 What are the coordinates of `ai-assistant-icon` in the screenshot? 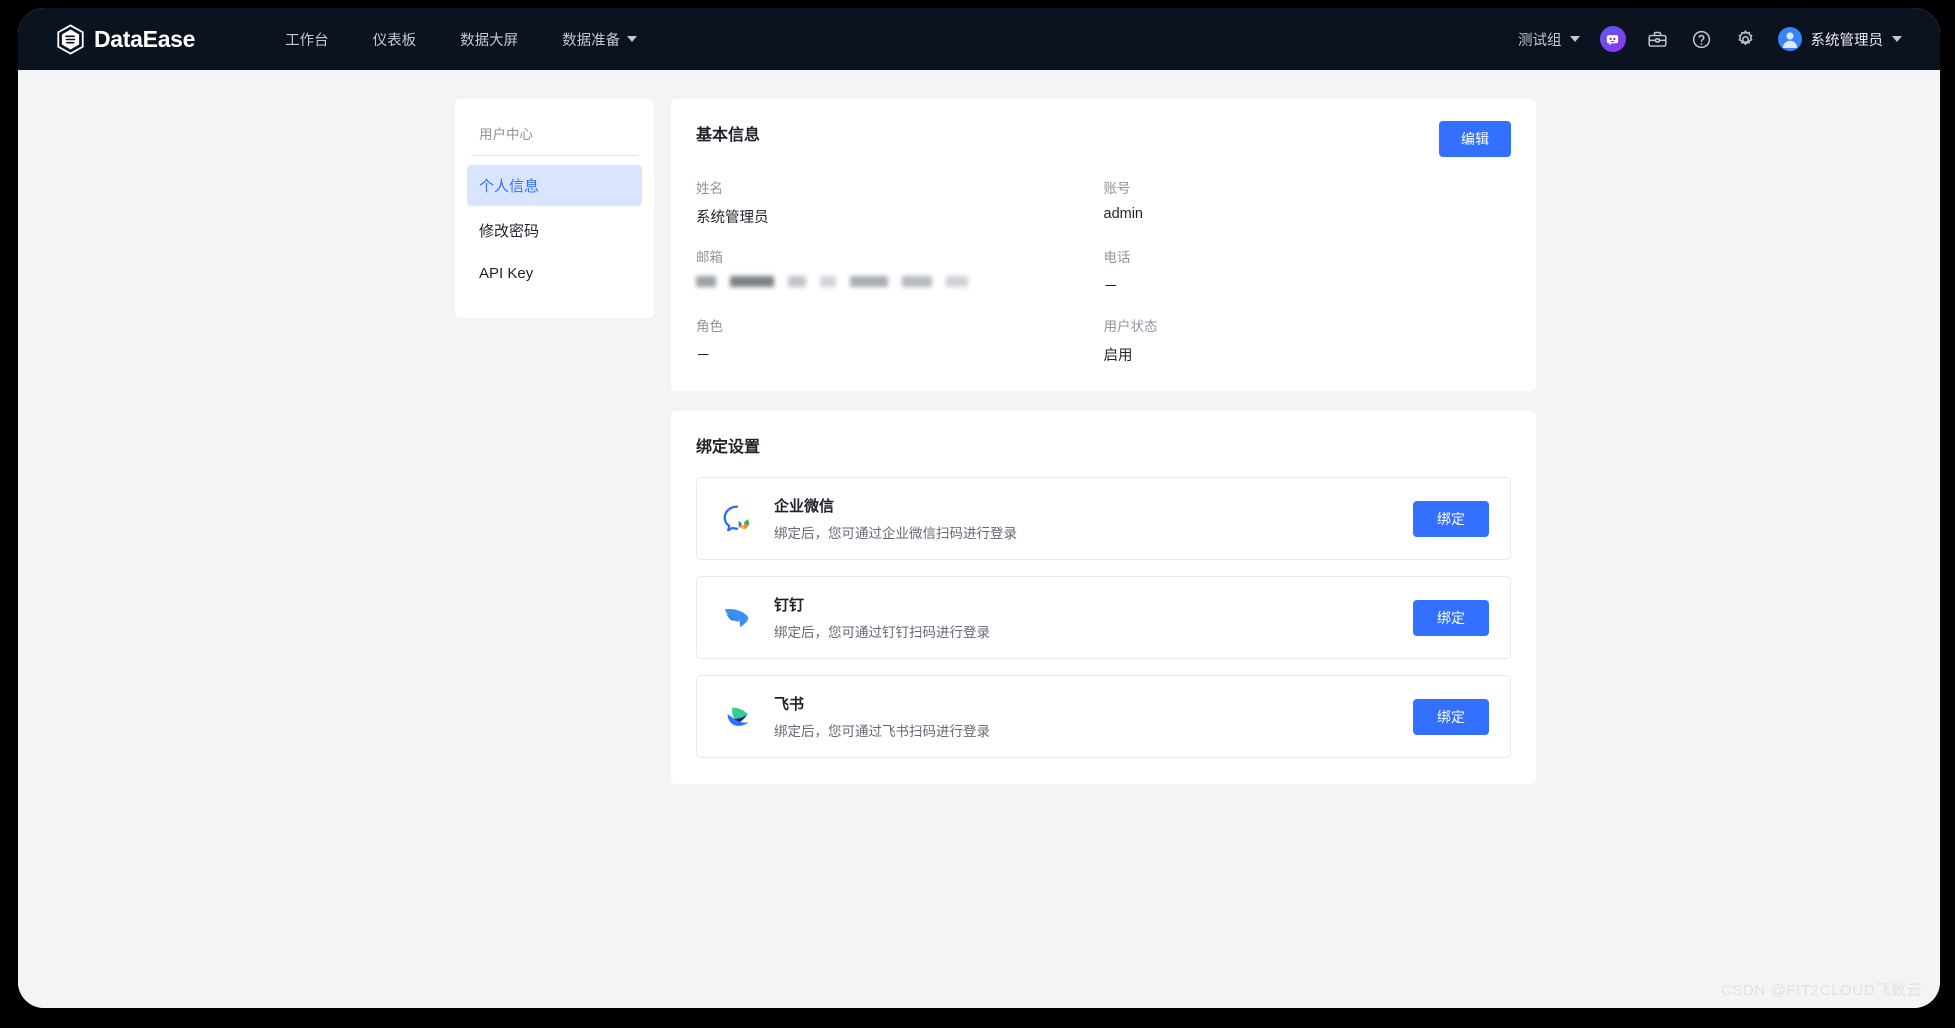 It's located at (1612, 39).